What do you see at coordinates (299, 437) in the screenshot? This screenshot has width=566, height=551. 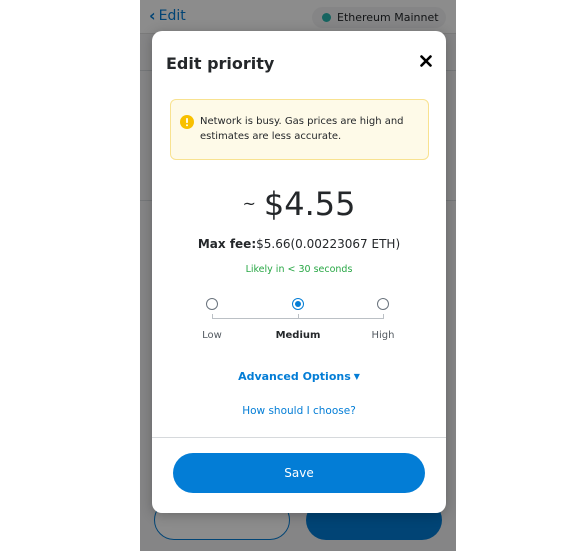 I see `footer-divider` at bounding box center [299, 437].